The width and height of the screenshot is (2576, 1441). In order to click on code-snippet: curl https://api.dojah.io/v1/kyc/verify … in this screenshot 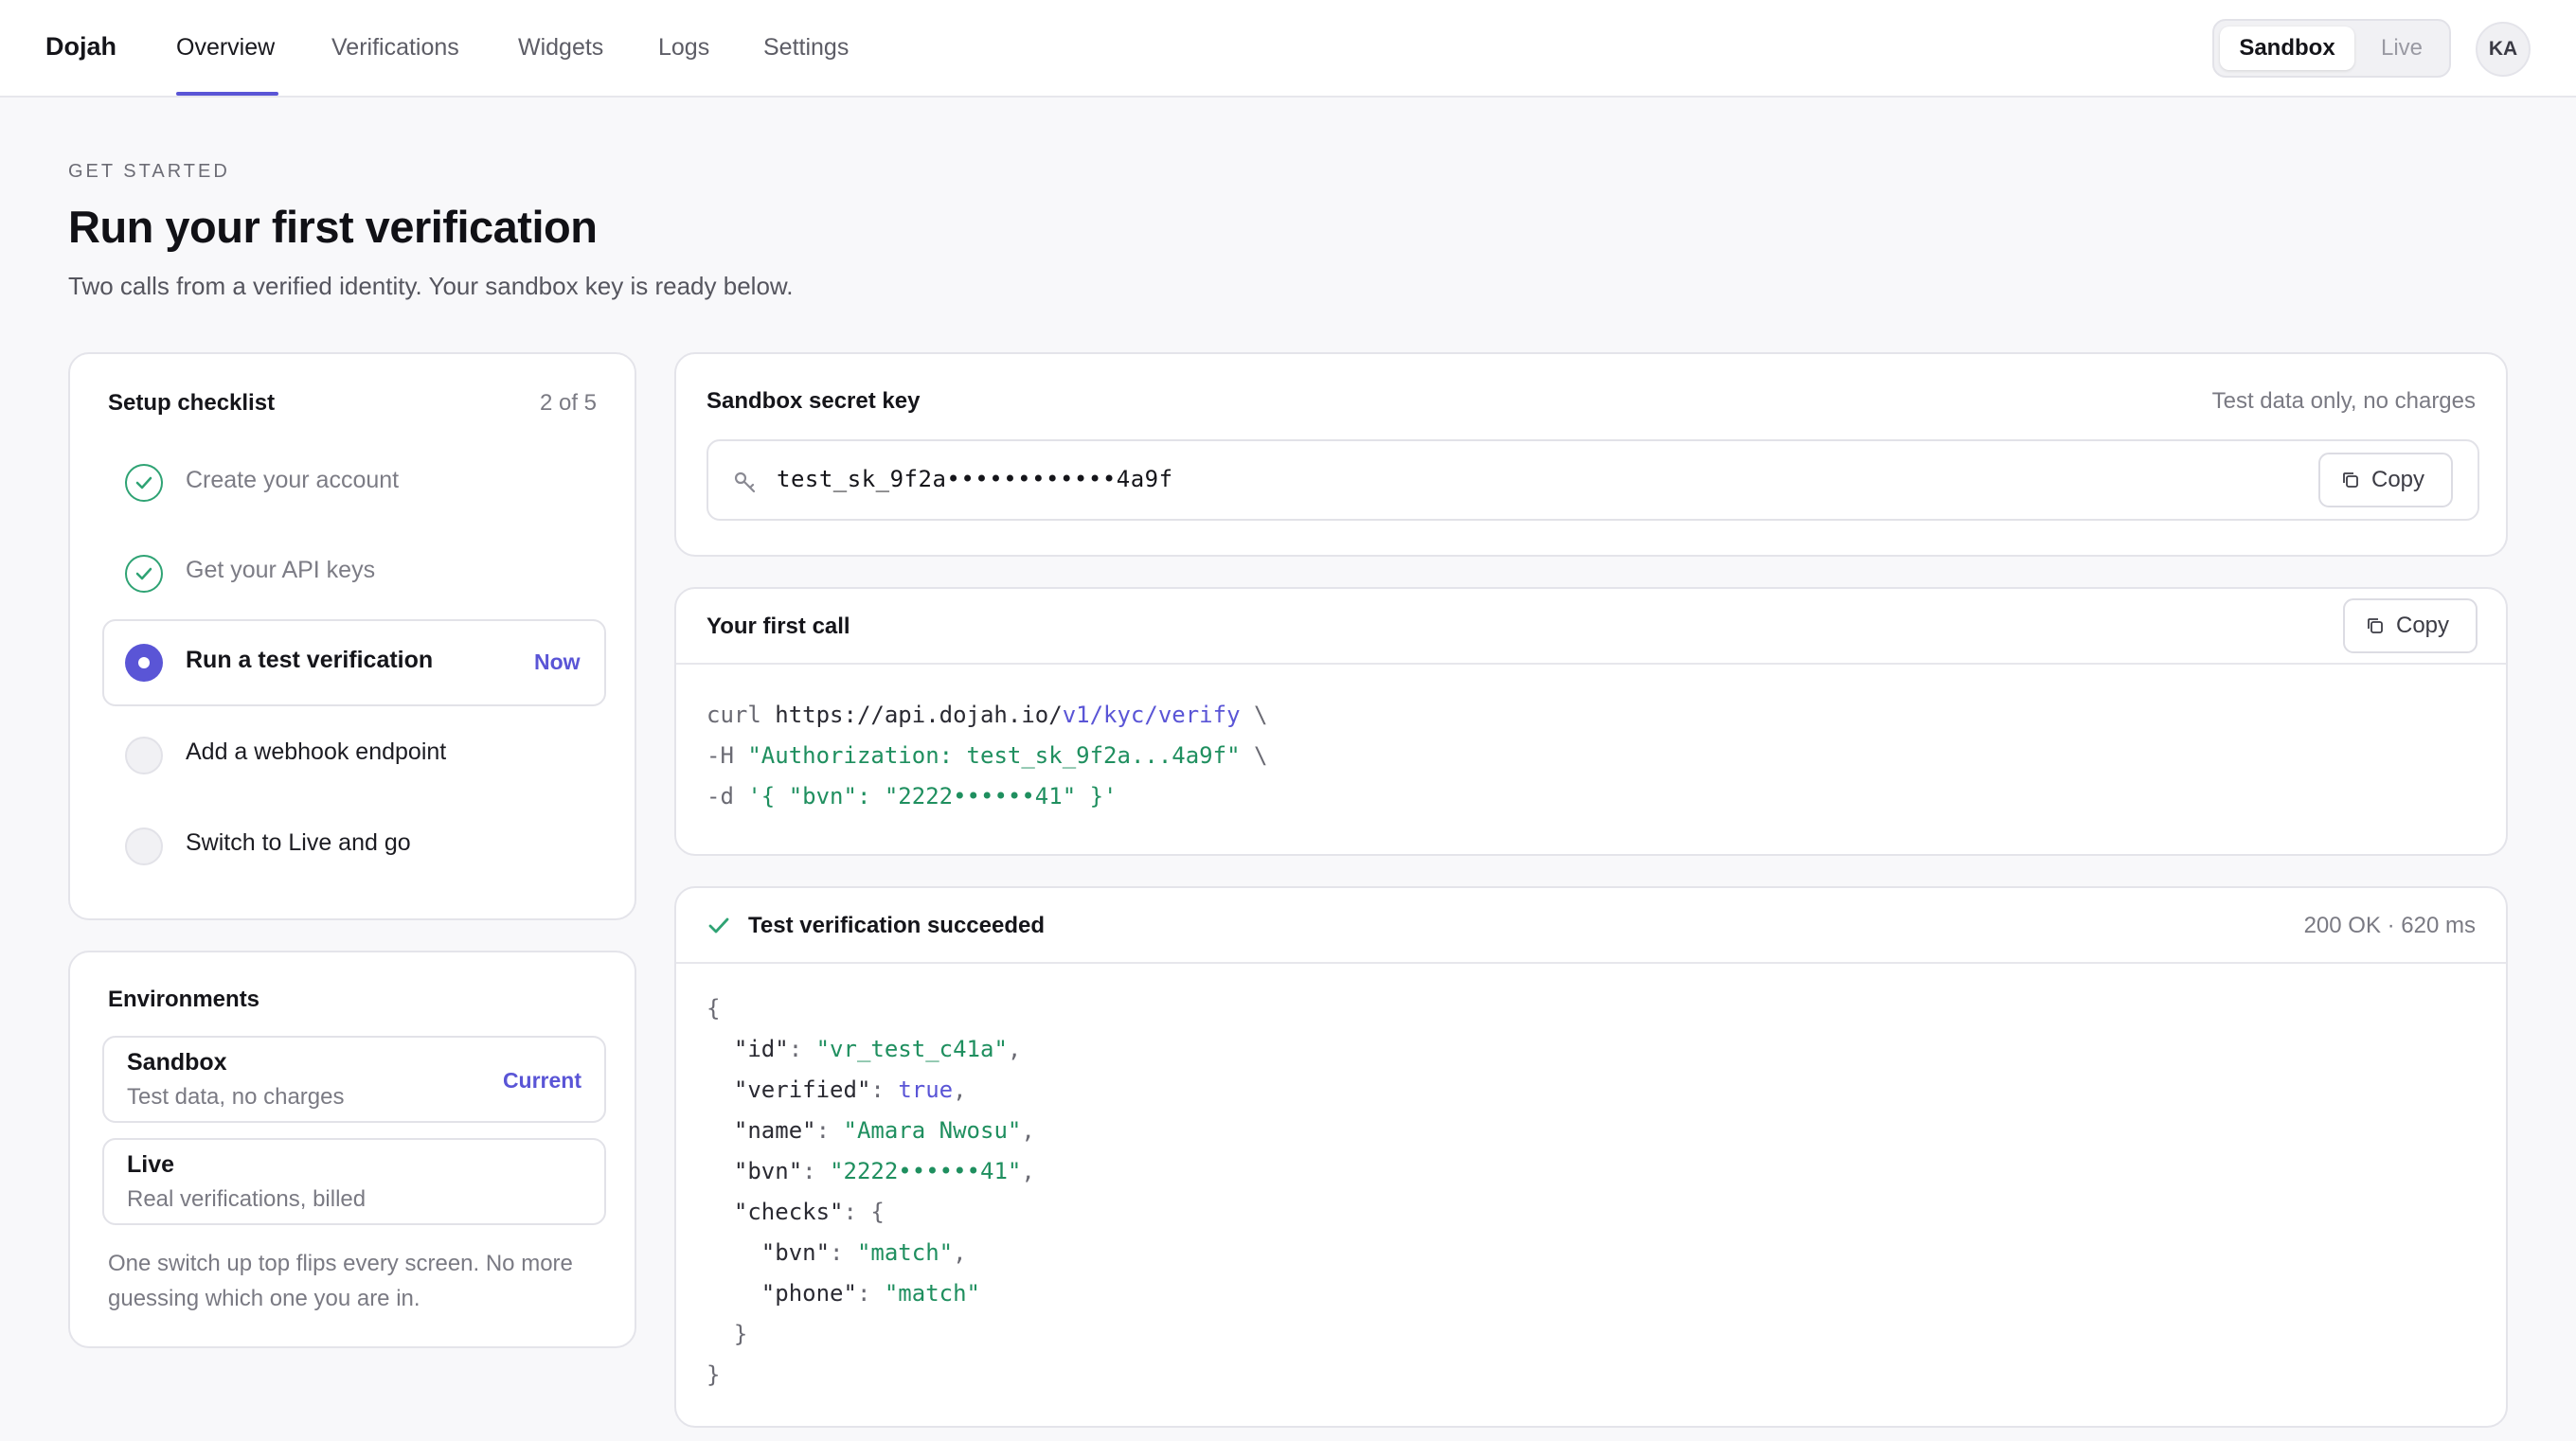, I will do `click(987, 756)`.